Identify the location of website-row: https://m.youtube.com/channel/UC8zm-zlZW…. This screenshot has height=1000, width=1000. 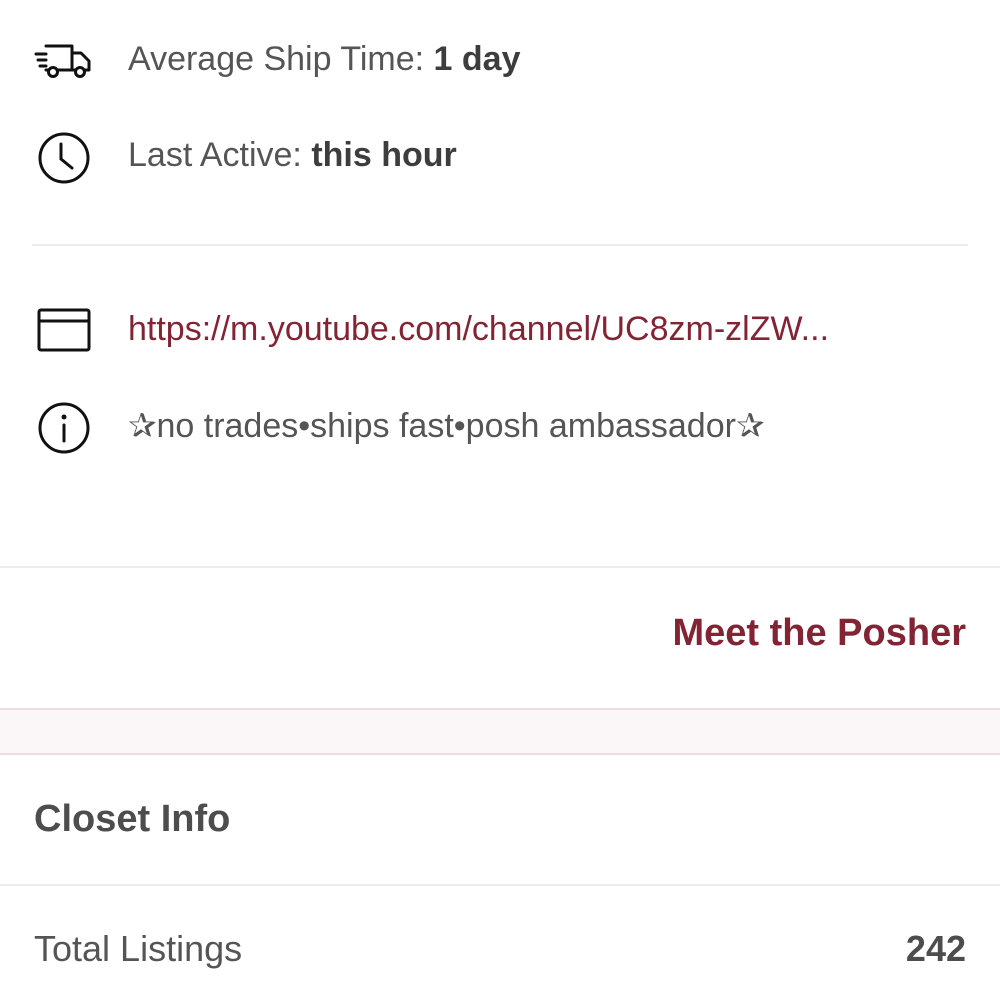
(500, 330).